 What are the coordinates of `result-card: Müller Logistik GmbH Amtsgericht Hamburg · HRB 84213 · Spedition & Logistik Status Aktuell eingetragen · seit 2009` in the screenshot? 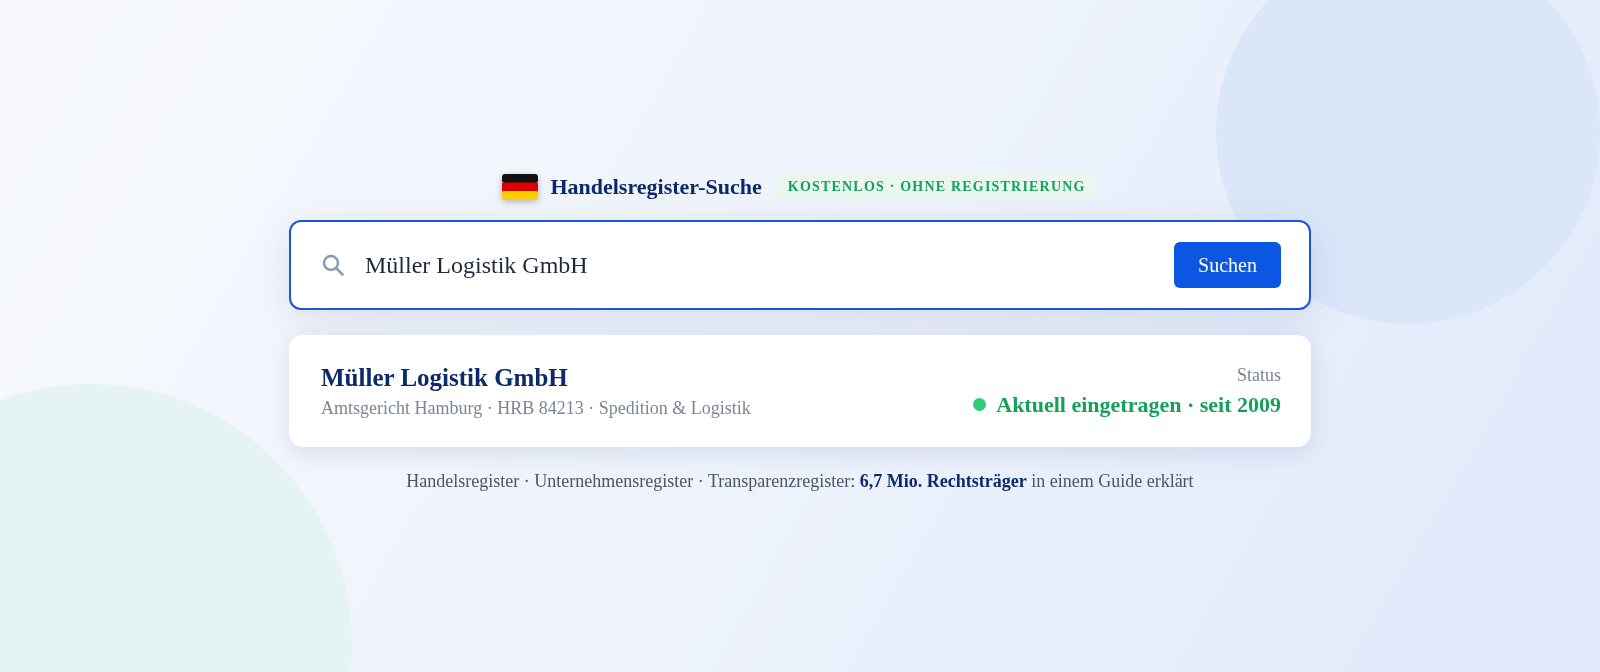 It's located at (800, 391).